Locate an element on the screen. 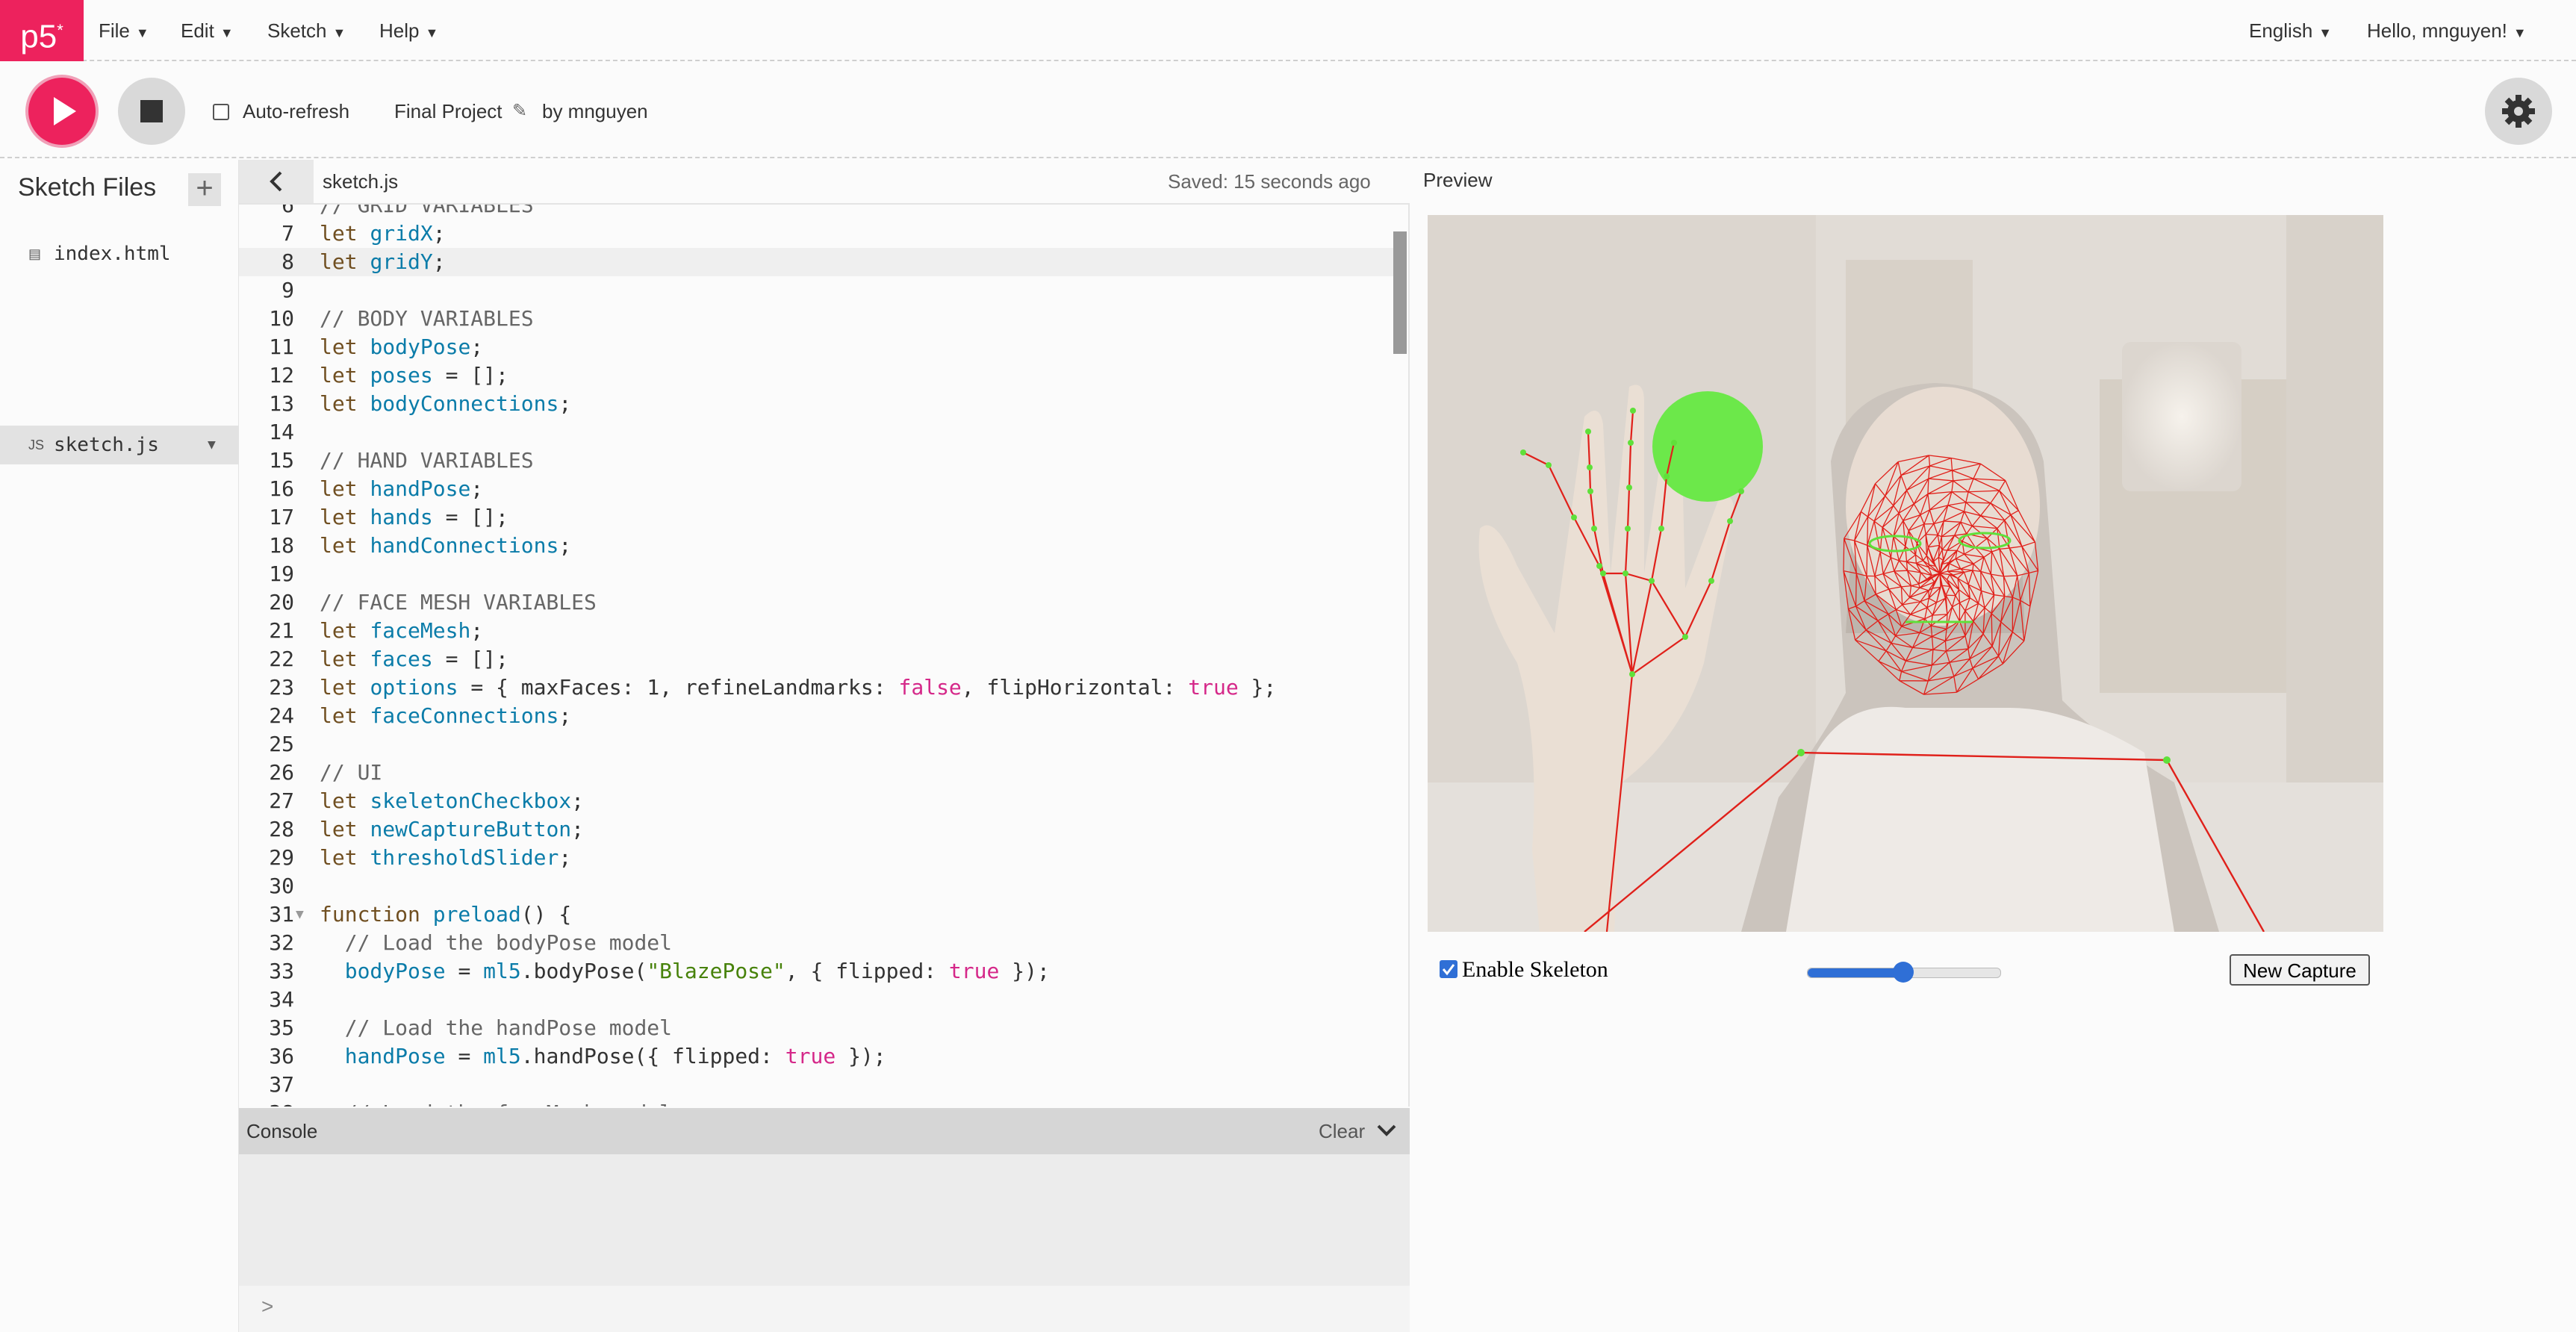 This screenshot has width=2576, height=1332. code-text: // FACE MESH VARIABLES is located at coordinates (458, 602).